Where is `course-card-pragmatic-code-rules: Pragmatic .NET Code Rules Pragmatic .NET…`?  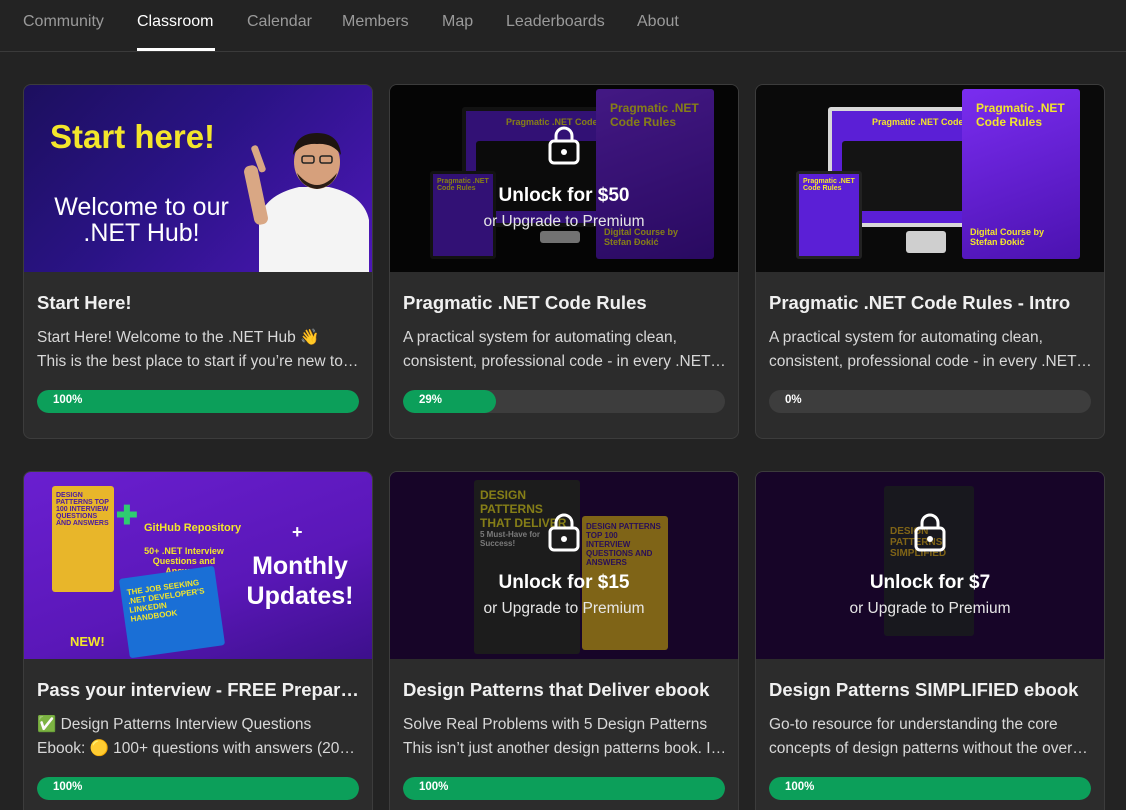
course-card-pragmatic-code-rules: Pragmatic .NET Code Rules Pragmatic .NET… is located at coordinates (564, 261).